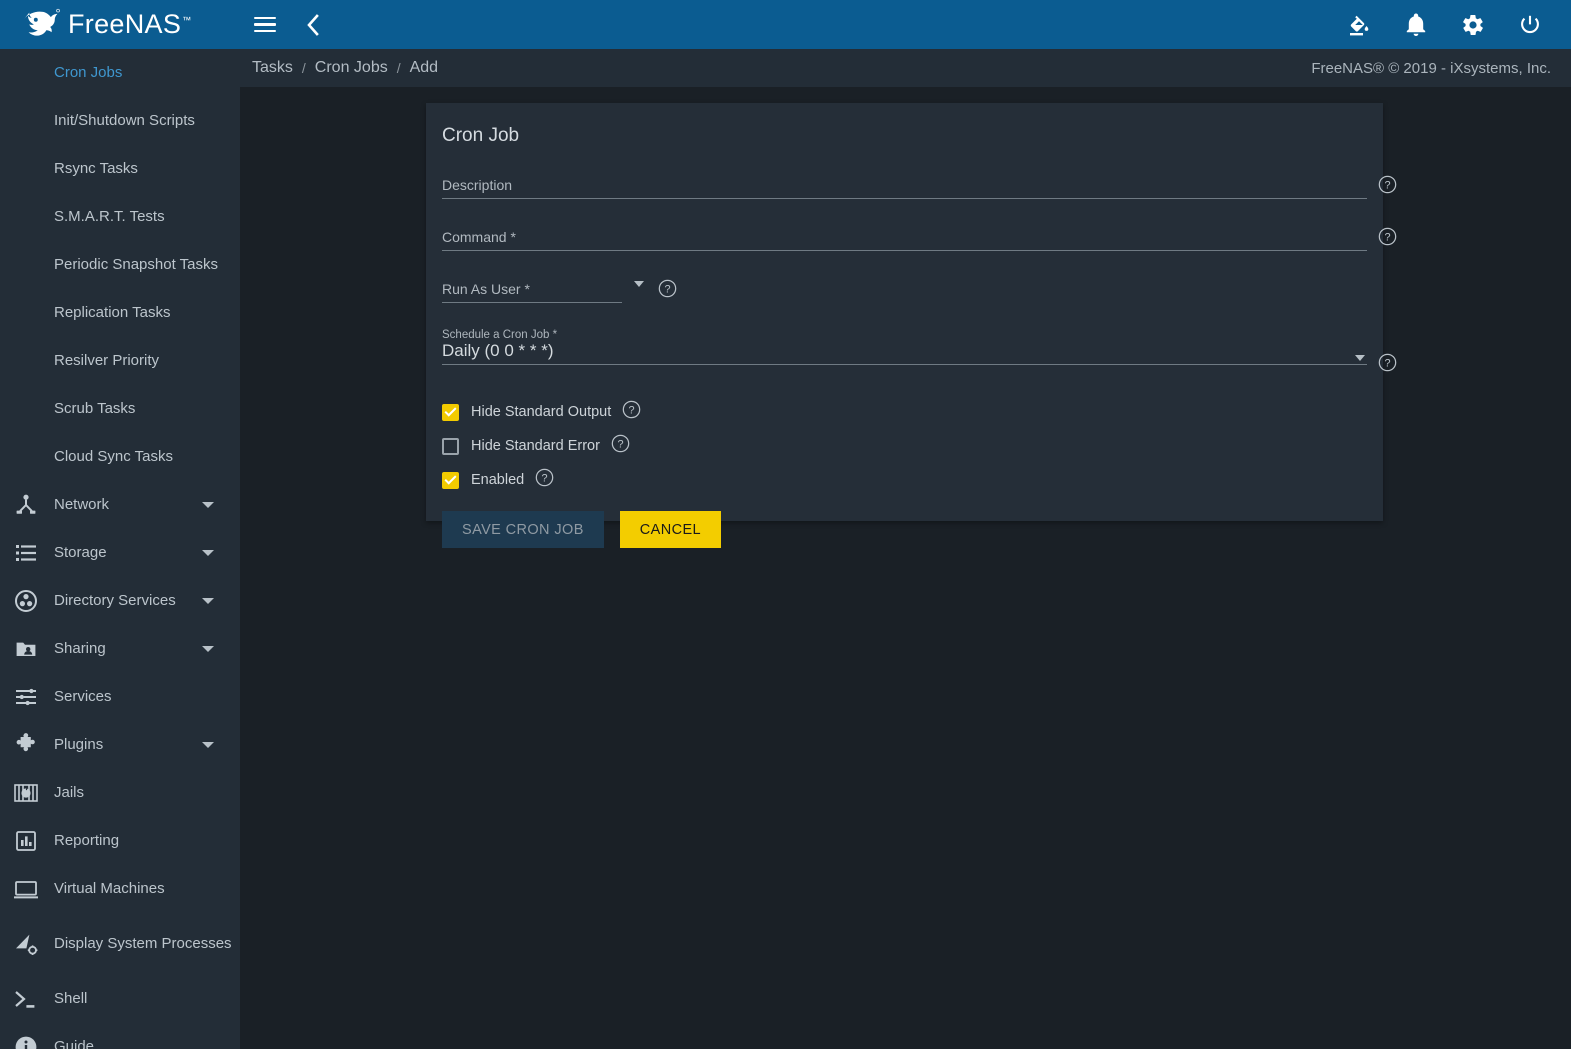 The width and height of the screenshot is (1571, 1049). What do you see at coordinates (904, 186) in the screenshot?
I see `description-input` at bounding box center [904, 186].